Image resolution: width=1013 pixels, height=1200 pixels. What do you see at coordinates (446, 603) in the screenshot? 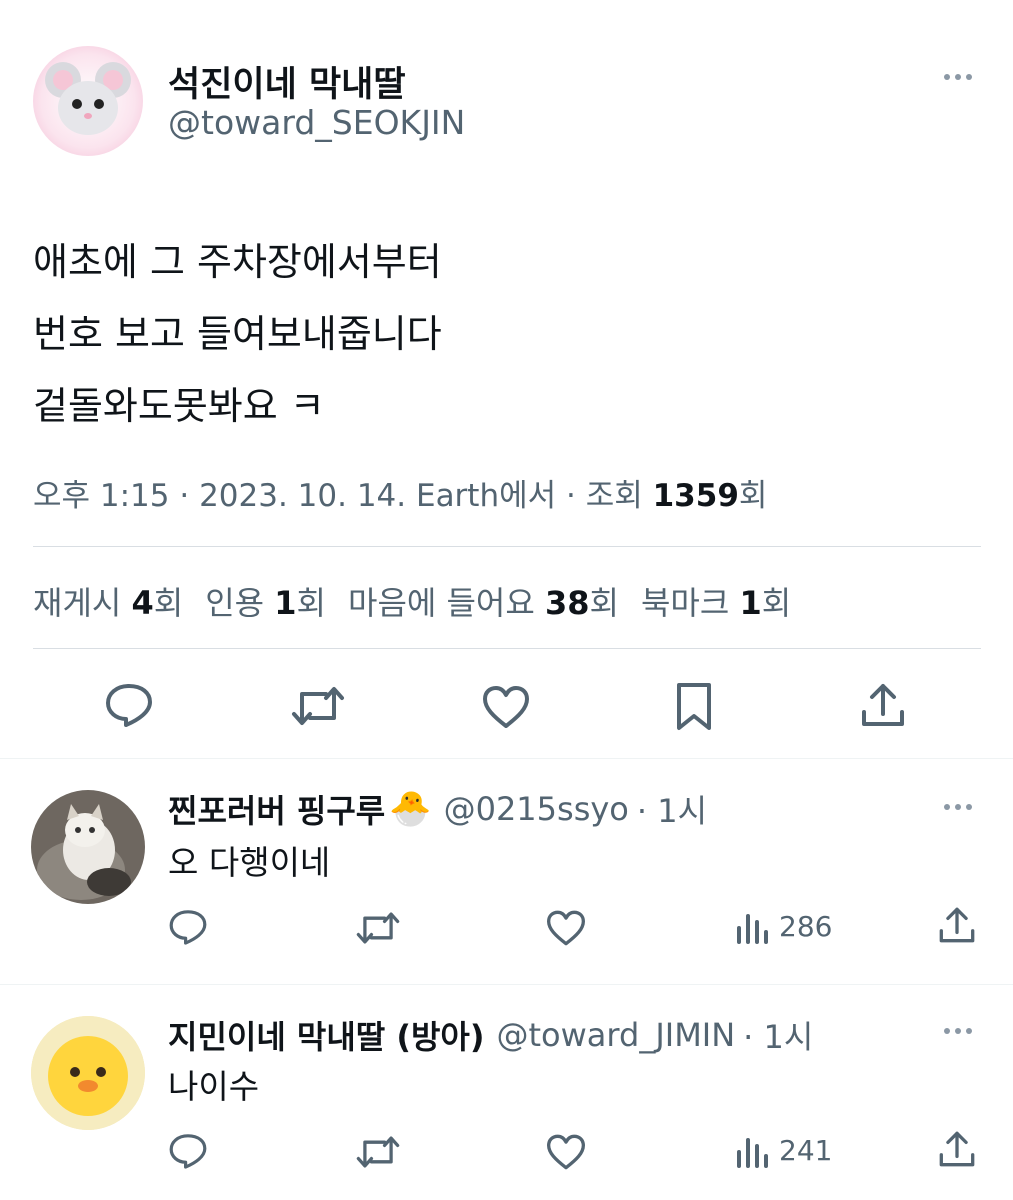
I see `stat-label: 마음에 들어요` at bounding box center [446, 603].